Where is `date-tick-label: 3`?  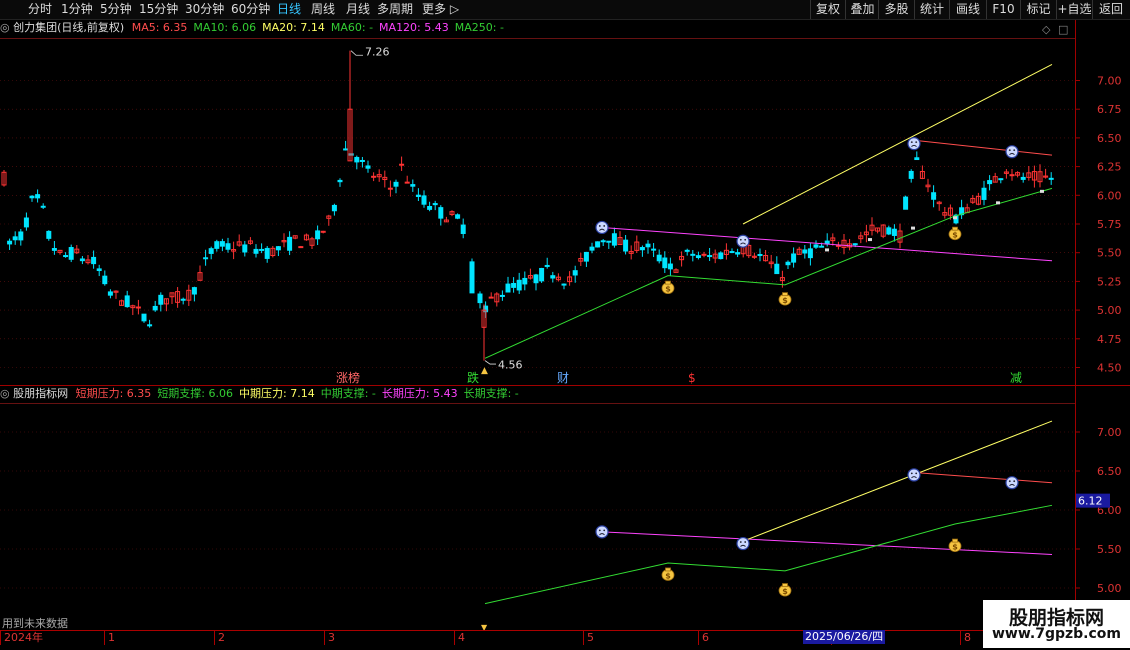 date-tick-label: 3 is located at coordinates (329, 638).